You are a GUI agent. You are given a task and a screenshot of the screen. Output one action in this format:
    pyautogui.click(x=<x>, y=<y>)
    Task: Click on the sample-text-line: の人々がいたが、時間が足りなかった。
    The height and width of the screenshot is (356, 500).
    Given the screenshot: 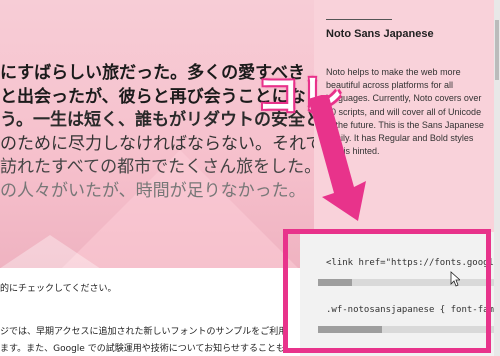 What is the action you would take?
    pyautogui.click(x=153, y=190)
    